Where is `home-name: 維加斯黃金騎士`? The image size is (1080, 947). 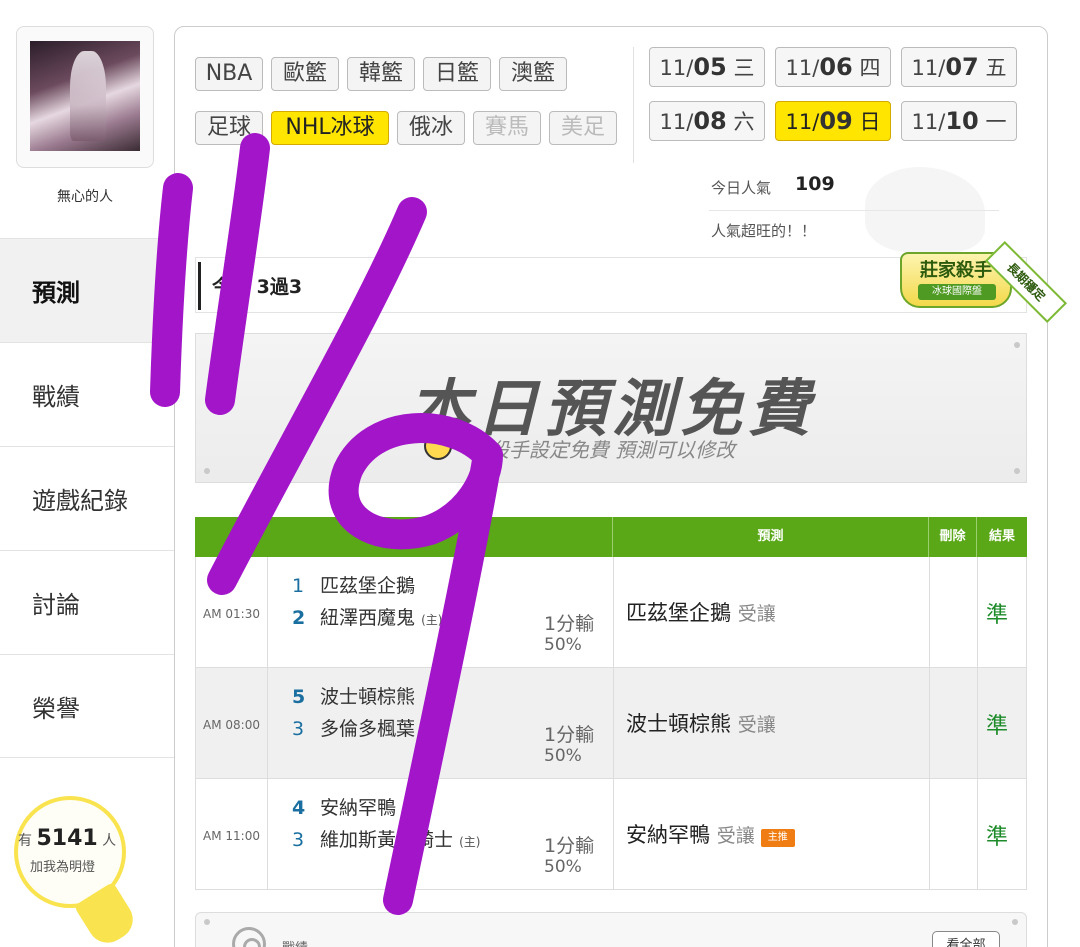 home-name: 維加斯黃金騎士 is located at coordinates (387, 840).